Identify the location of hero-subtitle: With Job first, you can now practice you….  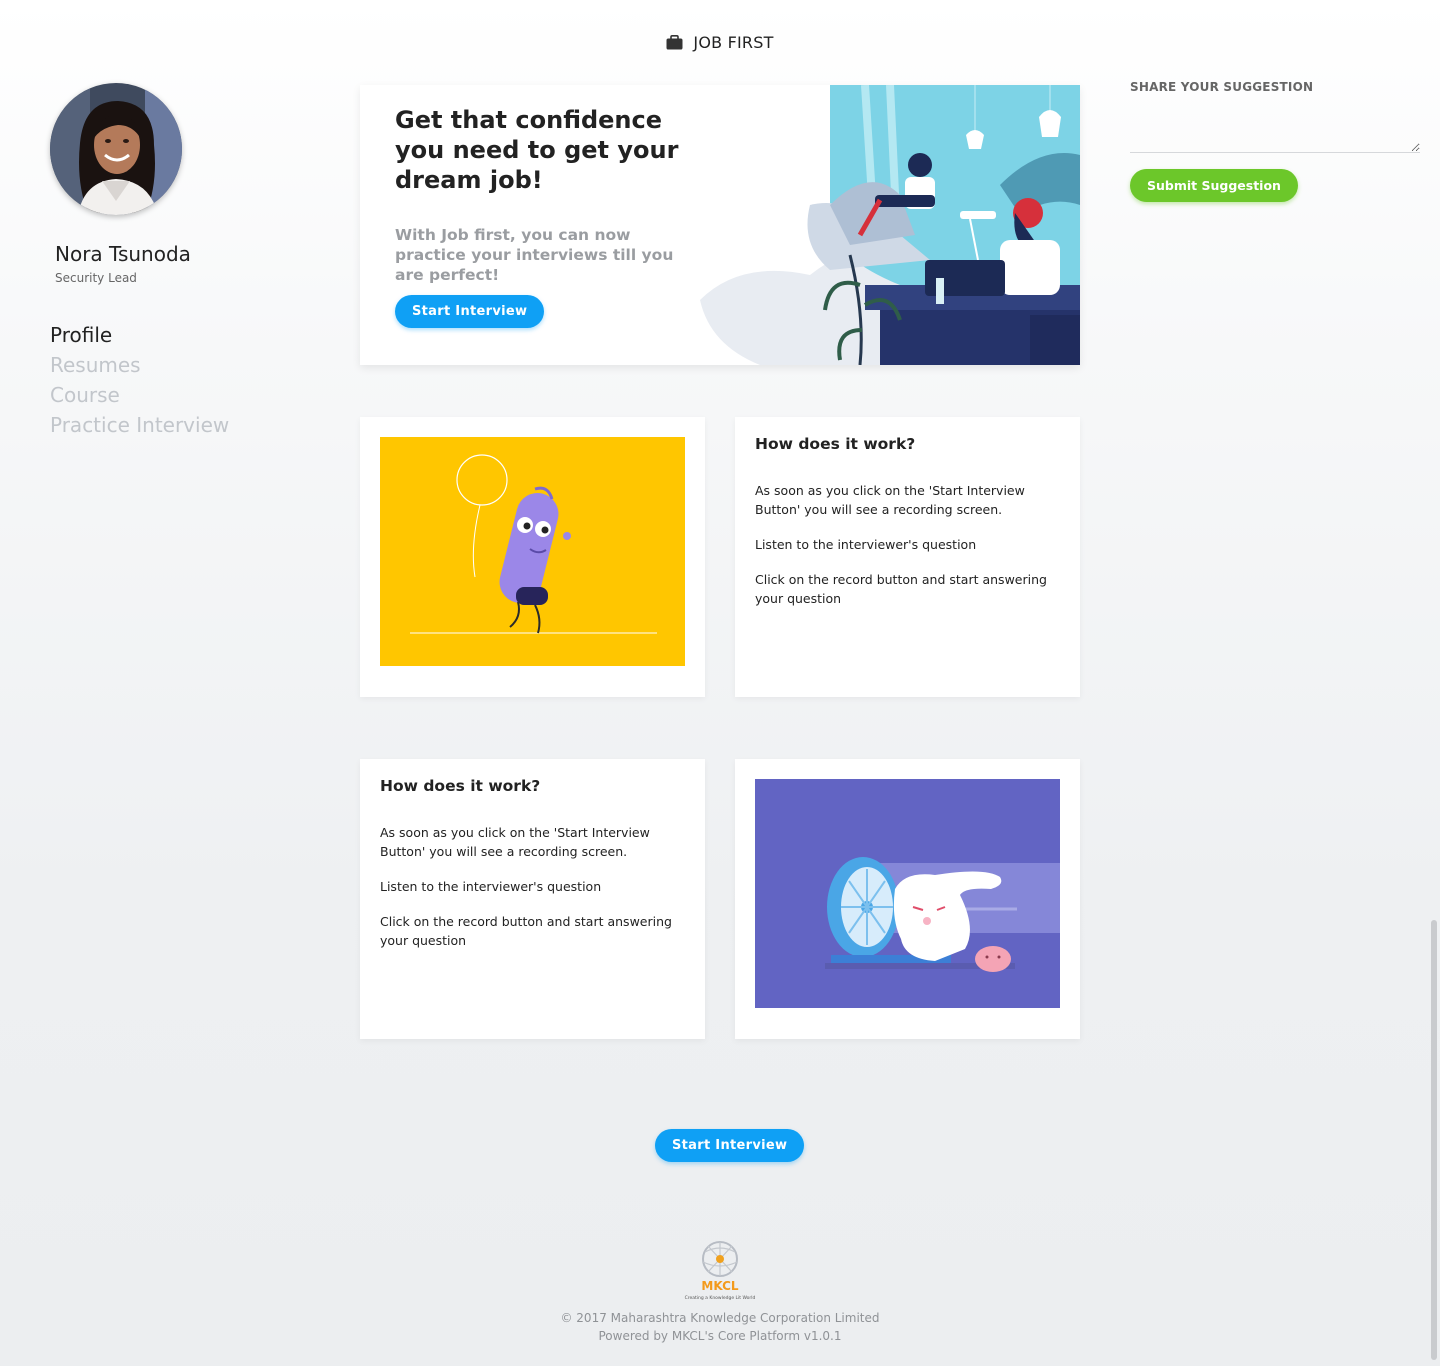
(534, 255).